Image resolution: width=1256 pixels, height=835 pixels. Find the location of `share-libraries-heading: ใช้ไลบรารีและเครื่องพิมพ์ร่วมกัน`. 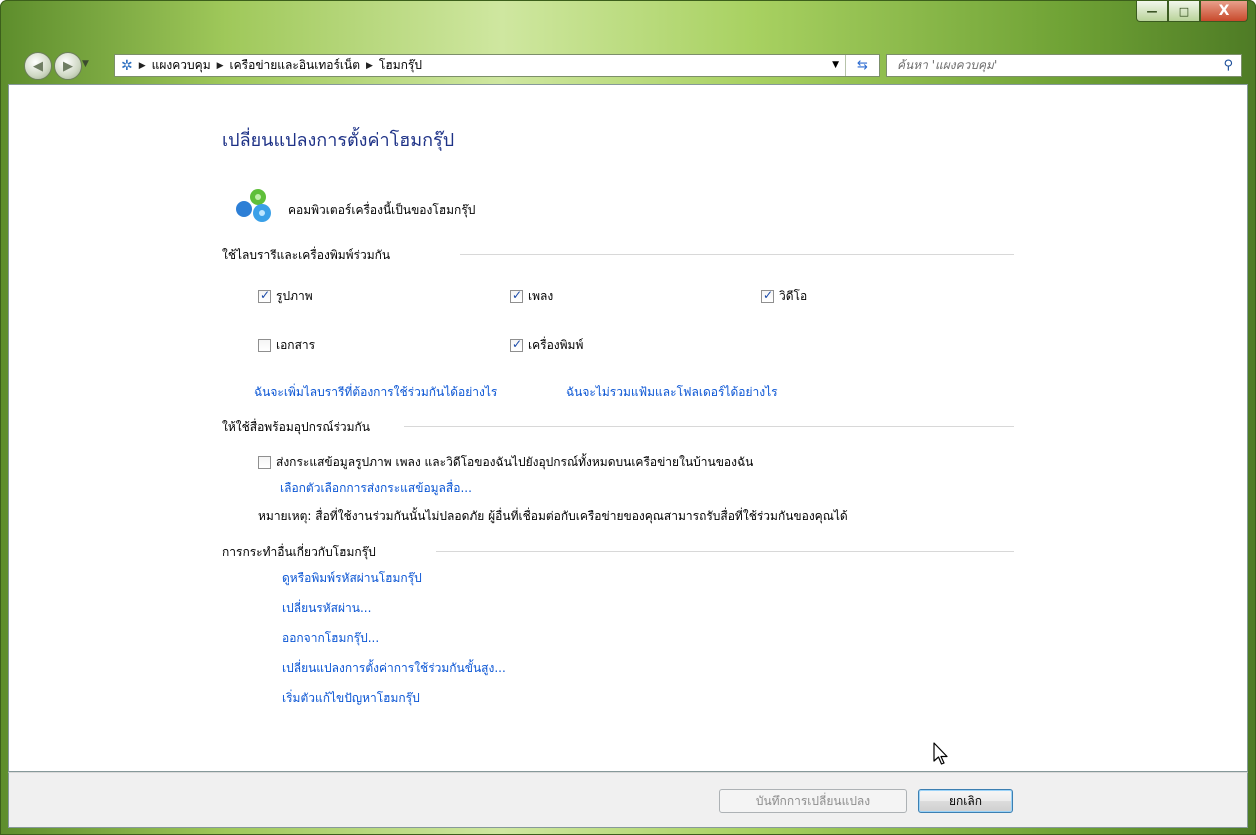

share-libraries-heading: ใช้ไลบรารีและเครื่องพิมพ์ร่วมกัน is located at coordinates (306, 255).